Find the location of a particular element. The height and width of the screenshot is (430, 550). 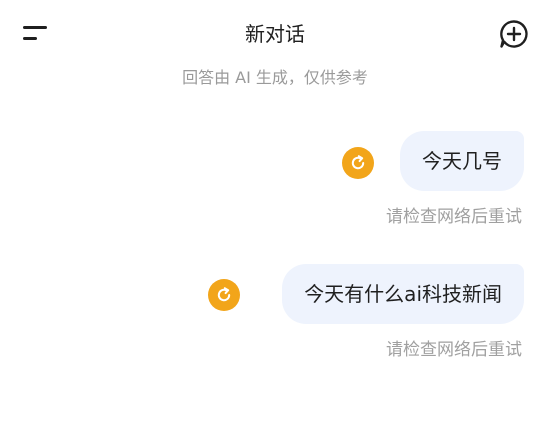

message-bubble: 今天几号 is located at coordinates (462, 161).